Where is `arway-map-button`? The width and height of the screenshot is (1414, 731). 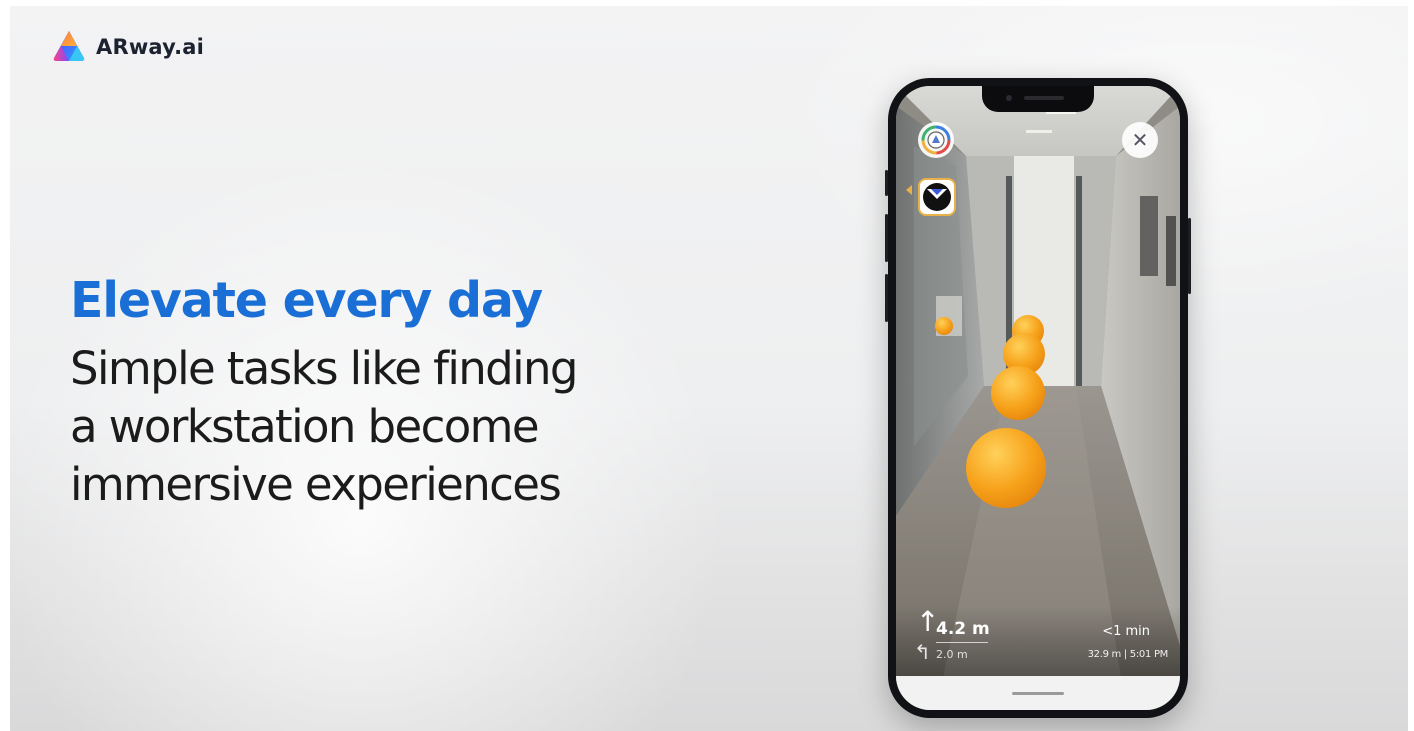
arway-map-button is located at coordinates (936, 140).